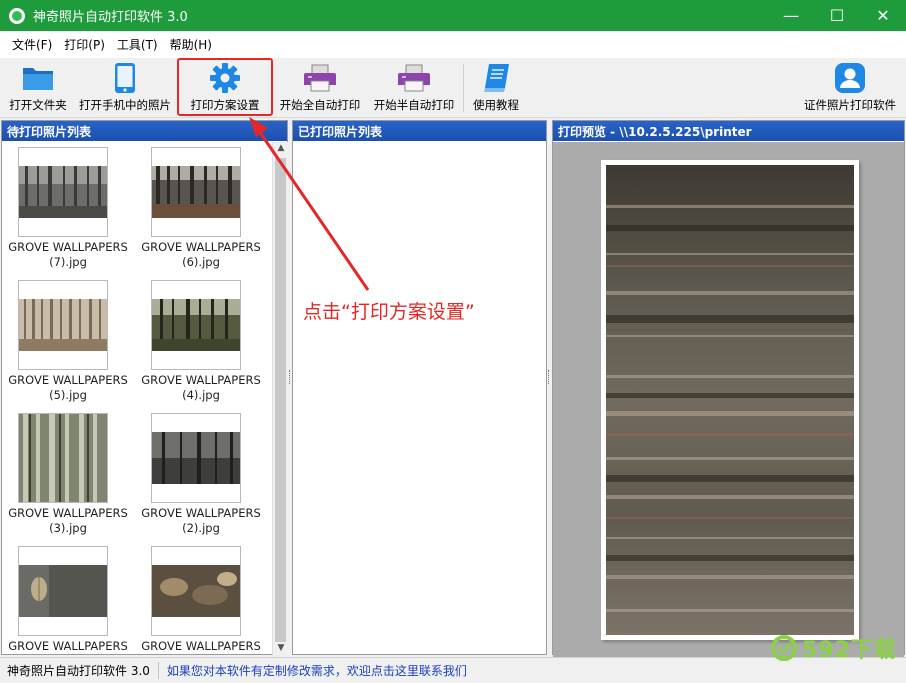 This screenshot has height=683, width=906. What do you see at coordinates (784, 648) in the screenshot?
I see `watermark-logo-icon` at bounding box center [784, 648].